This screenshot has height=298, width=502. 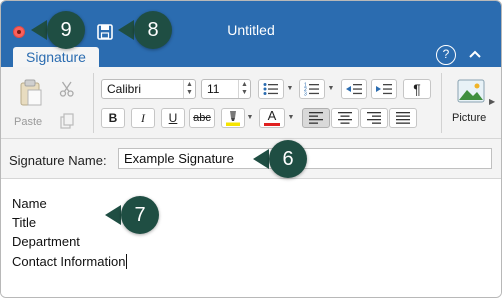 What do you see at coordinates (202, 118) in the screenshot?
I see `strikethrough-button: abc` at bounding box center [202, 118].